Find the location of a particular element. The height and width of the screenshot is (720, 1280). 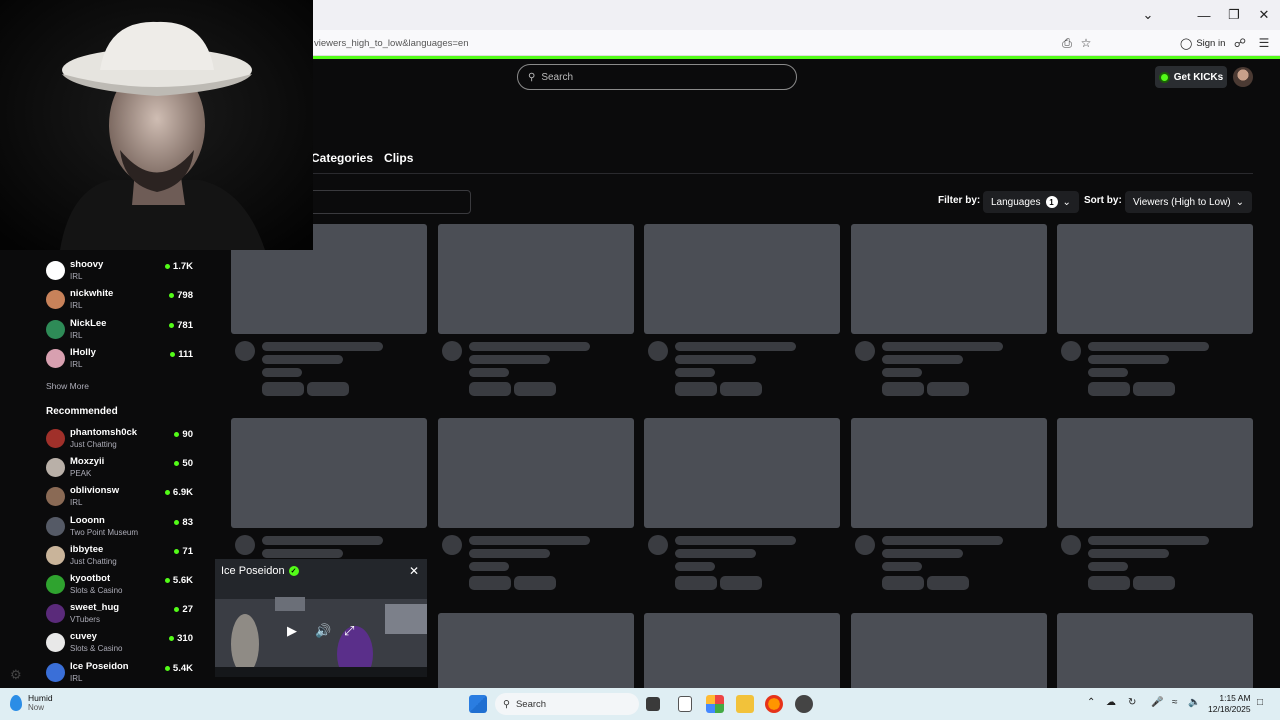

speaker-icon: 🔈 is located at coordinates (1194, 702).